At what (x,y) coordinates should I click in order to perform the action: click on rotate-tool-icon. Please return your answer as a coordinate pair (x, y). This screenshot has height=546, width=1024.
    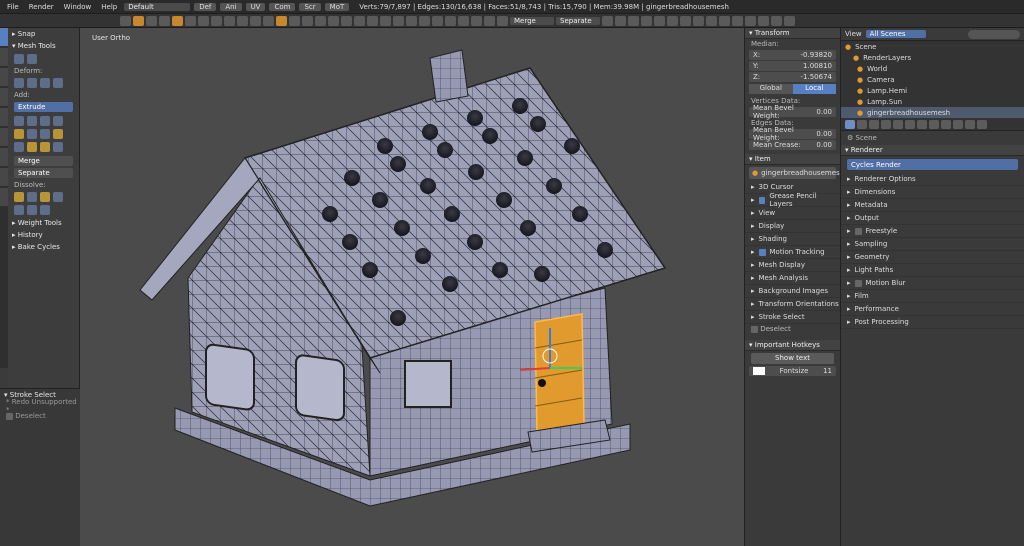
    Looking at the image, I should click on (32, 59).